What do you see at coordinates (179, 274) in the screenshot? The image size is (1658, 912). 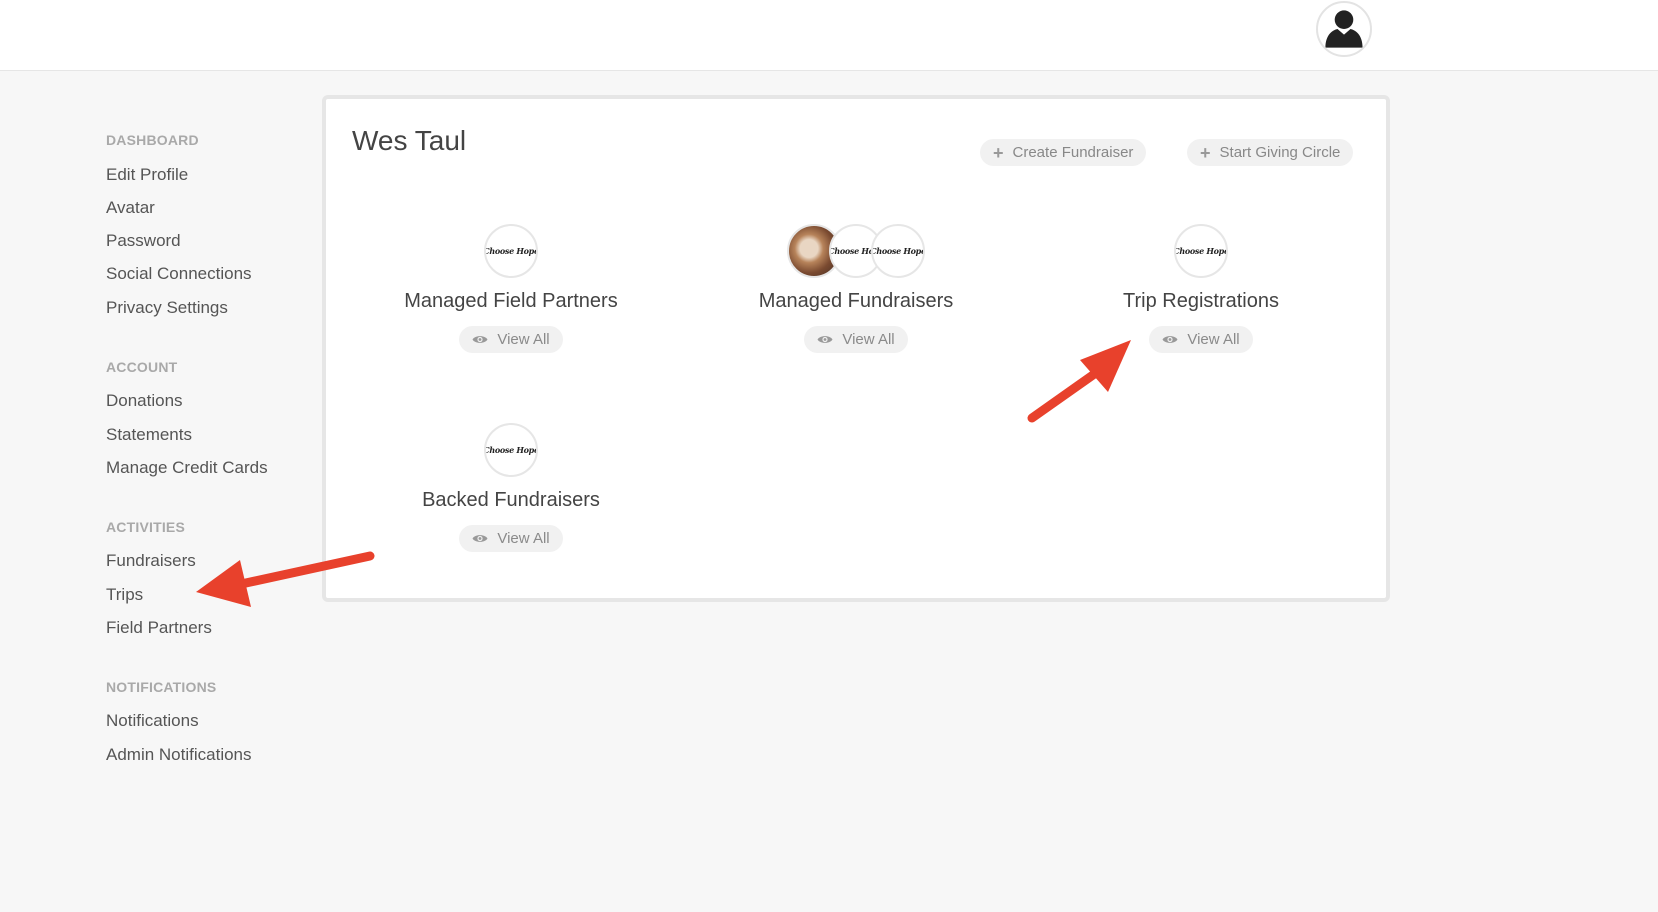 I see `sidebar-item-social-connections: Social Connections` at bounding box center [179, 274].